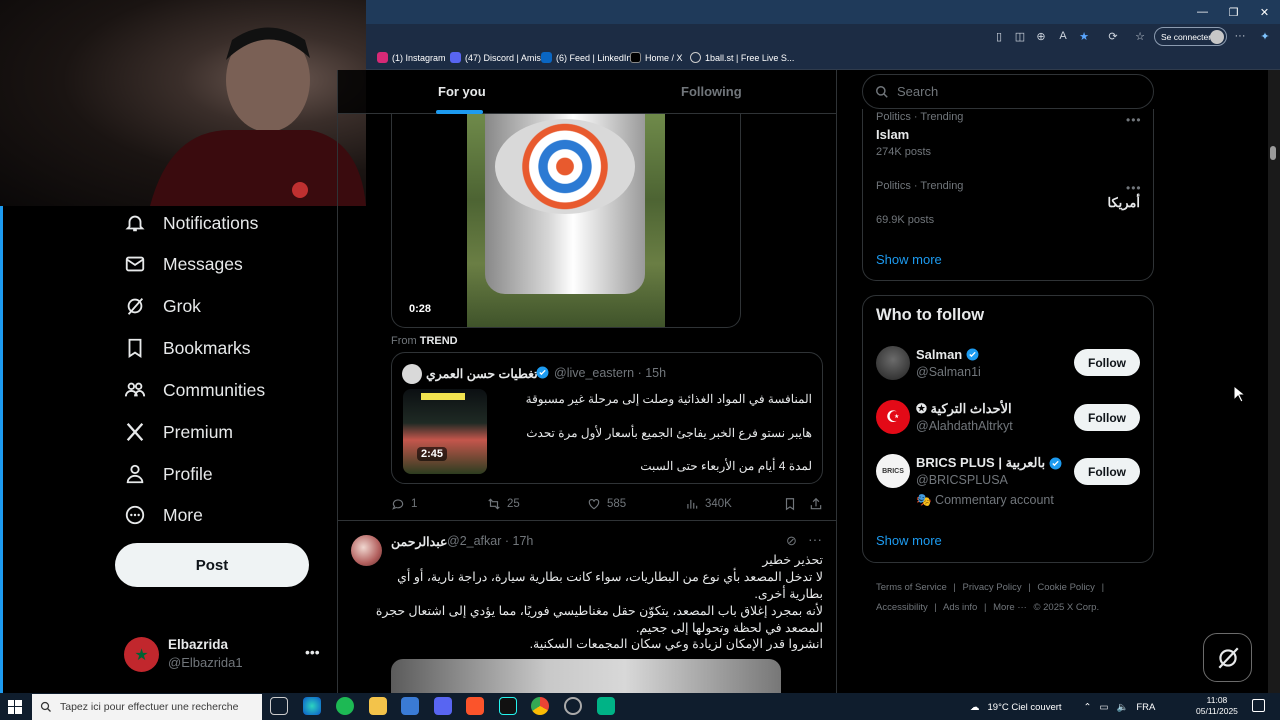 This screenshot has height=720, width=1280. I want to click on nav-communities: Communities, so click(194, 390).